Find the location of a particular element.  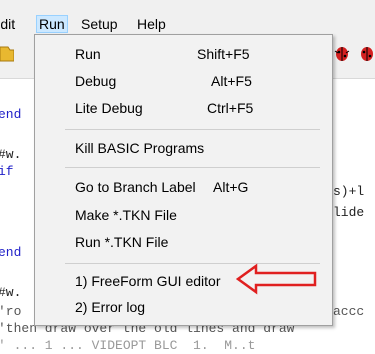

menu-edit: Edit is located at coordinates (7, 24).